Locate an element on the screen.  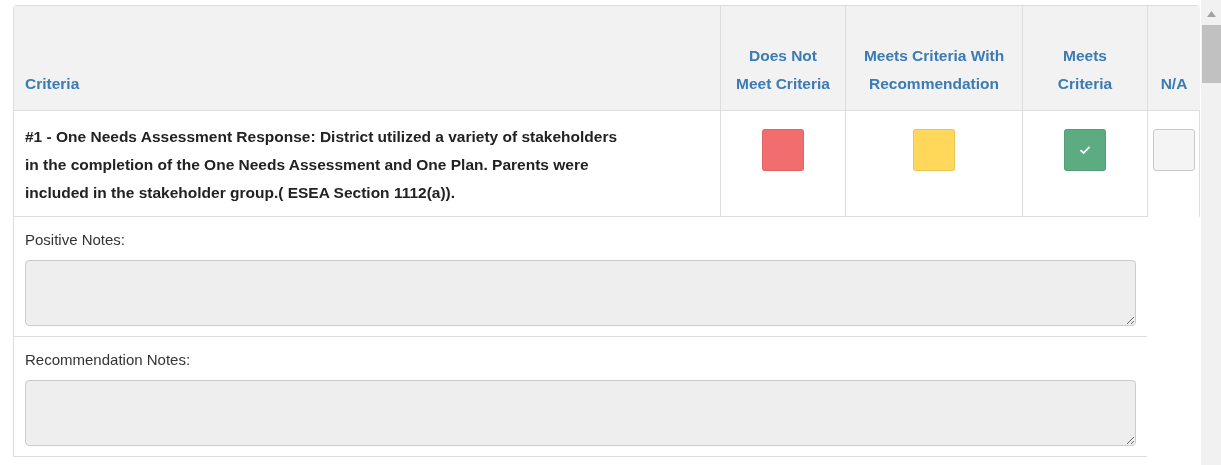
column-header: Does Not Meet Criteria is located at coordinates (783, 70).